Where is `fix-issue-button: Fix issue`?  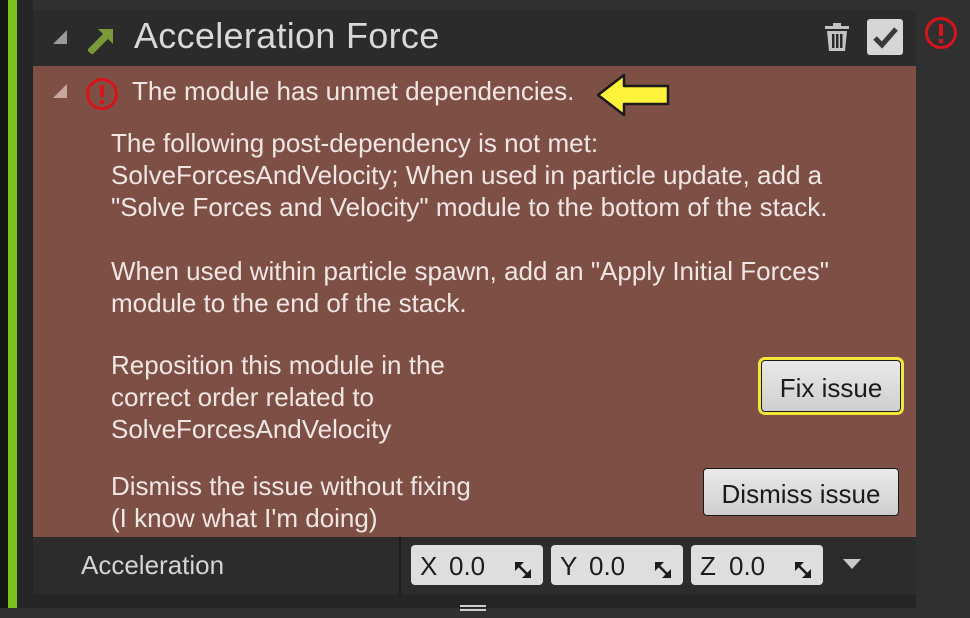
fix-issue-button: Fix issue is located at coordinates (831, 386).